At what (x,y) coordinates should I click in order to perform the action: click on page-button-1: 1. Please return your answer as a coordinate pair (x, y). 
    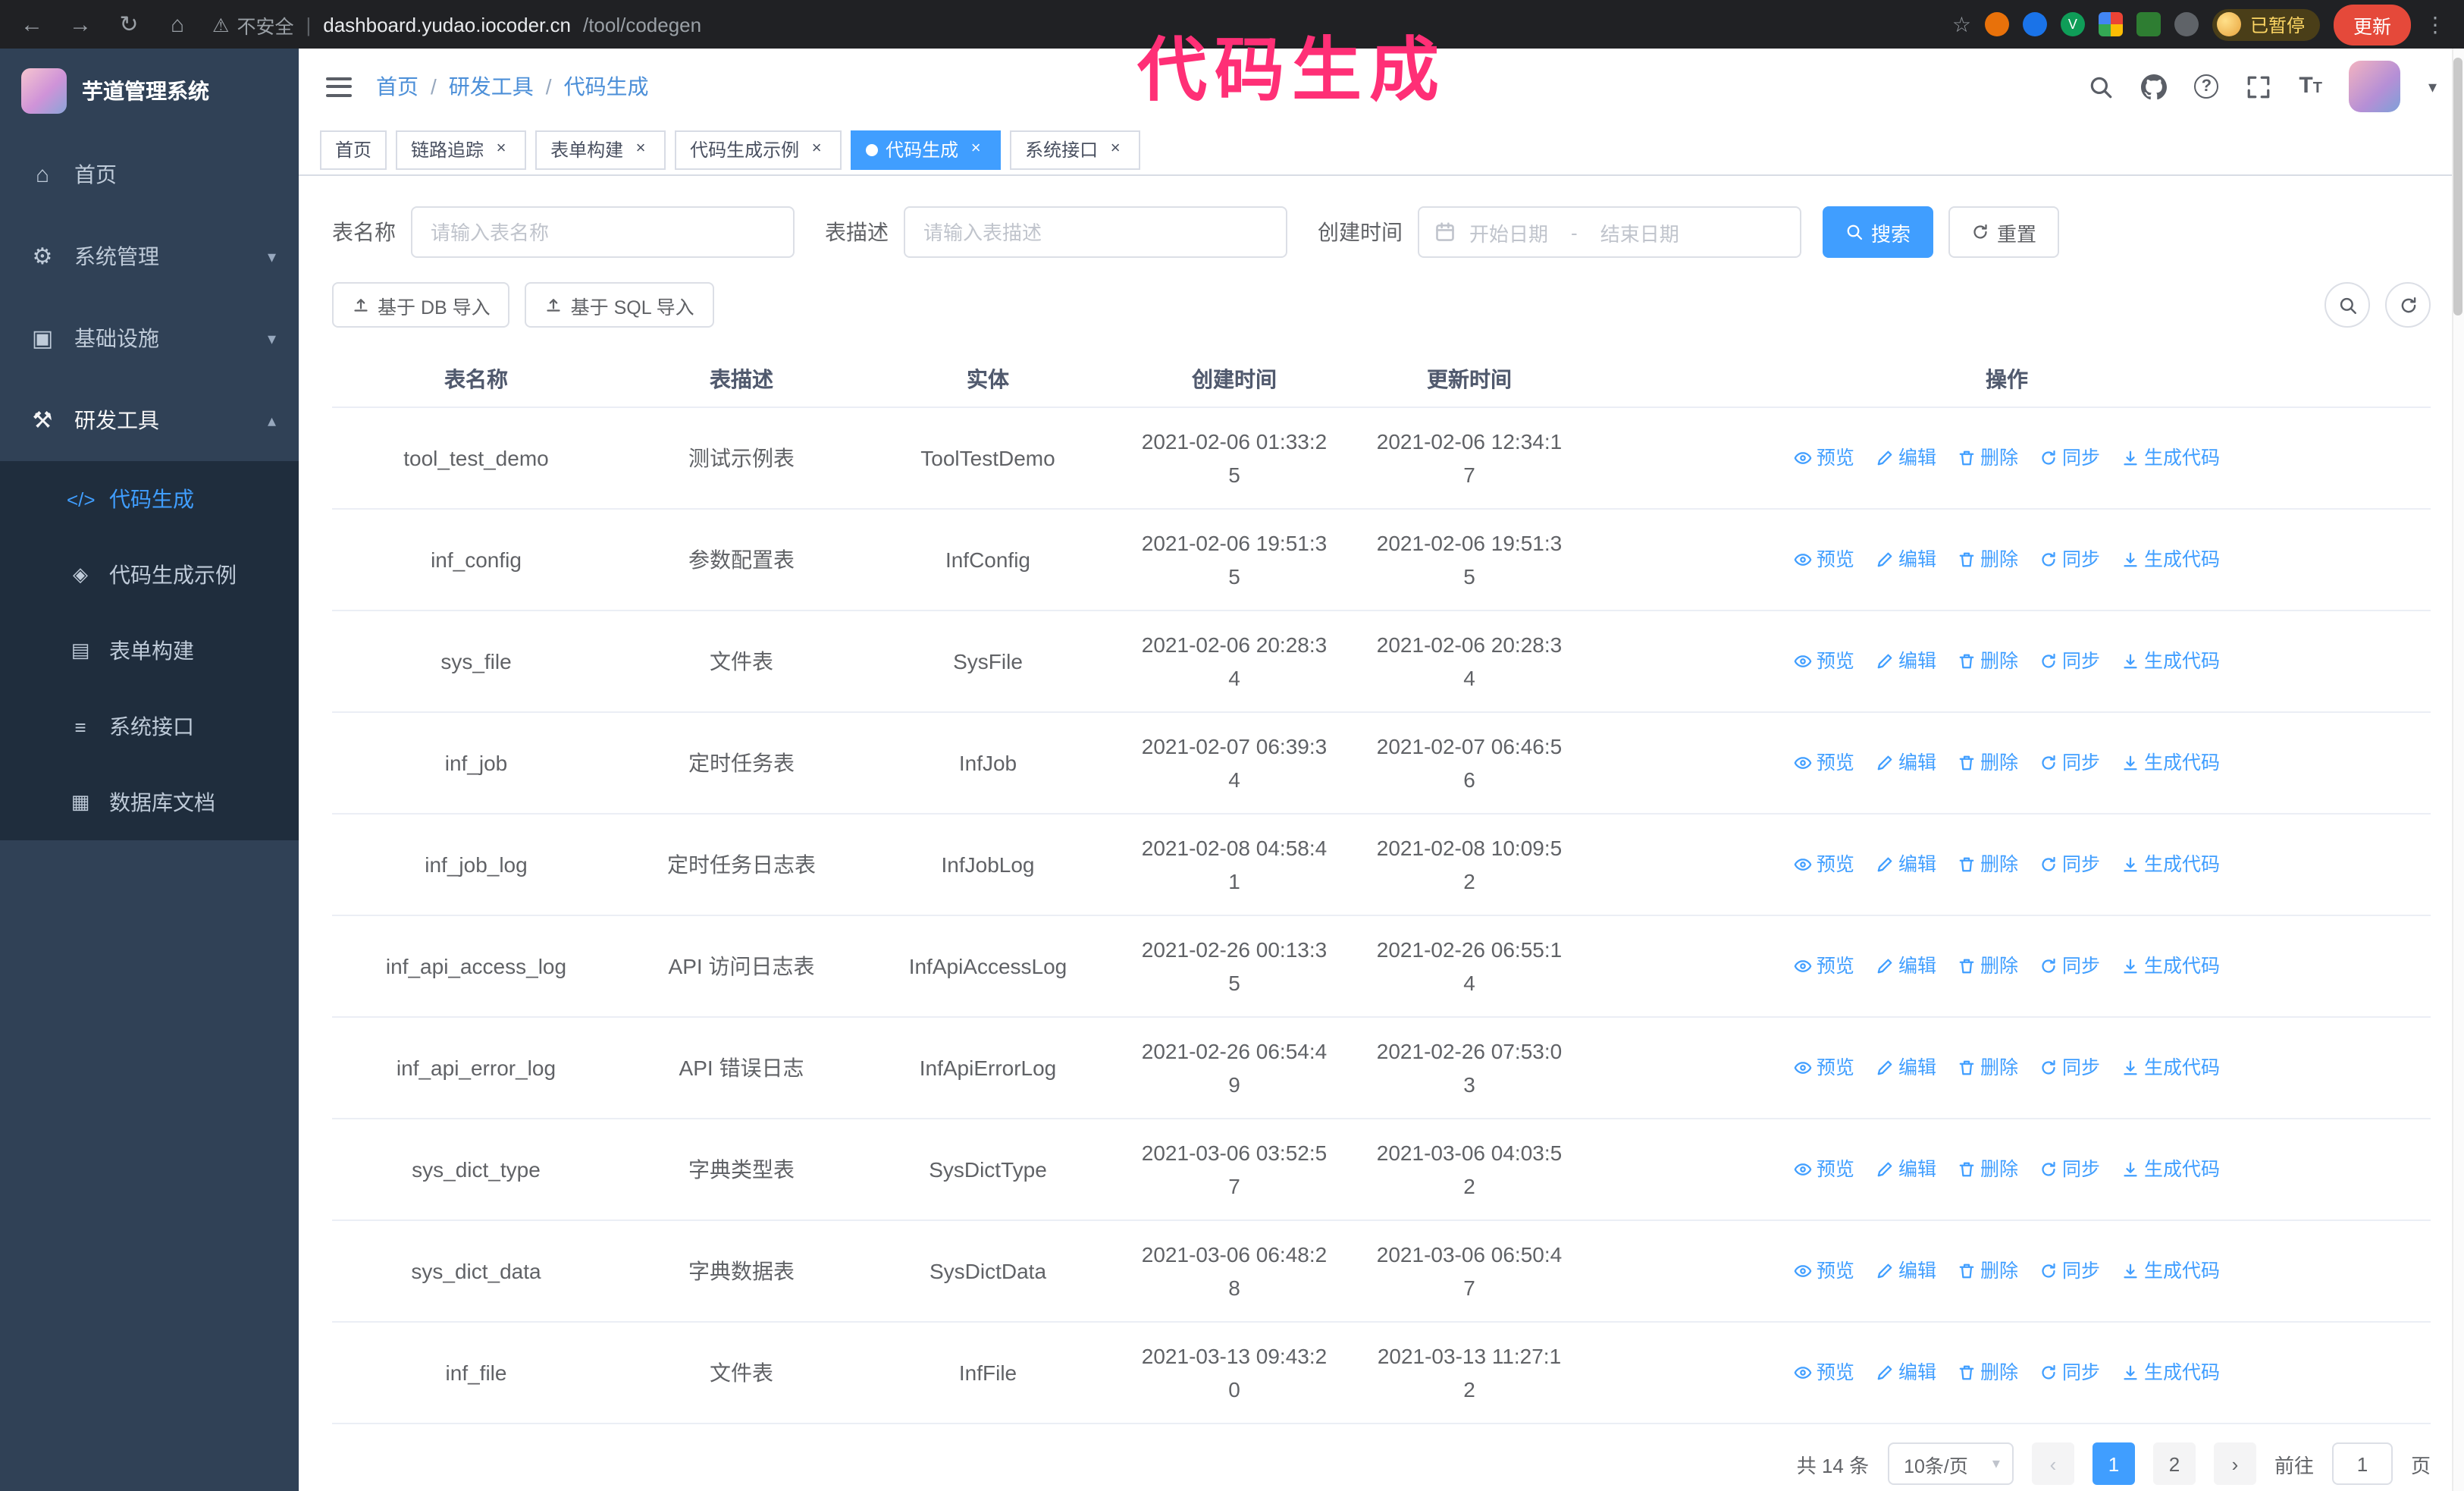
    Looking at the image, I should click on (2113, 1463).